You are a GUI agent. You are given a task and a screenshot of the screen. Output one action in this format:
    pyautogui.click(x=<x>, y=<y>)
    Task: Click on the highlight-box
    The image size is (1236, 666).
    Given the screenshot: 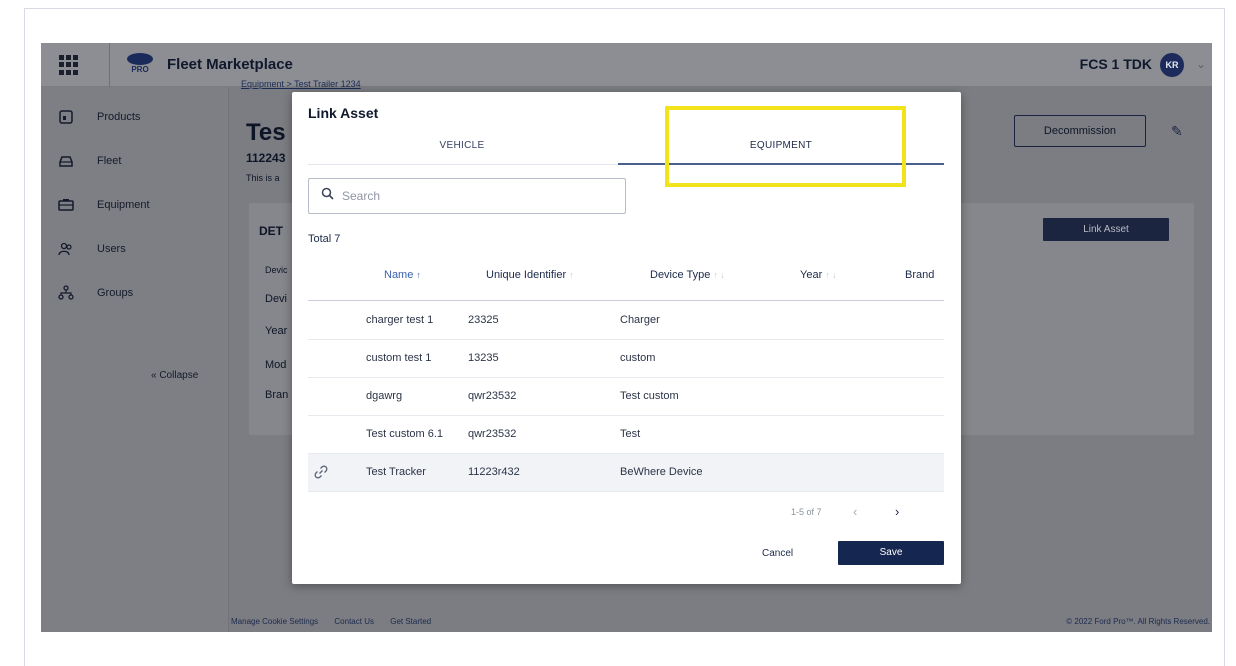 What is the action you would take?
    pyautogui.click(x=785, y=146)
    